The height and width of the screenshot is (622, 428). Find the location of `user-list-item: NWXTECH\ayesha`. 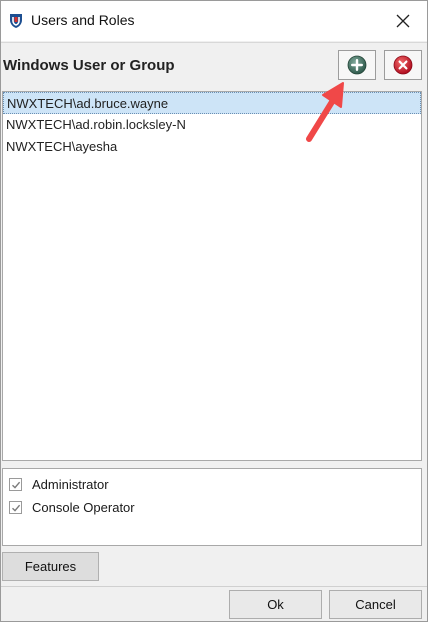

user-list-item: NWXTECH\ayesha is located at coordinates (212, 147).